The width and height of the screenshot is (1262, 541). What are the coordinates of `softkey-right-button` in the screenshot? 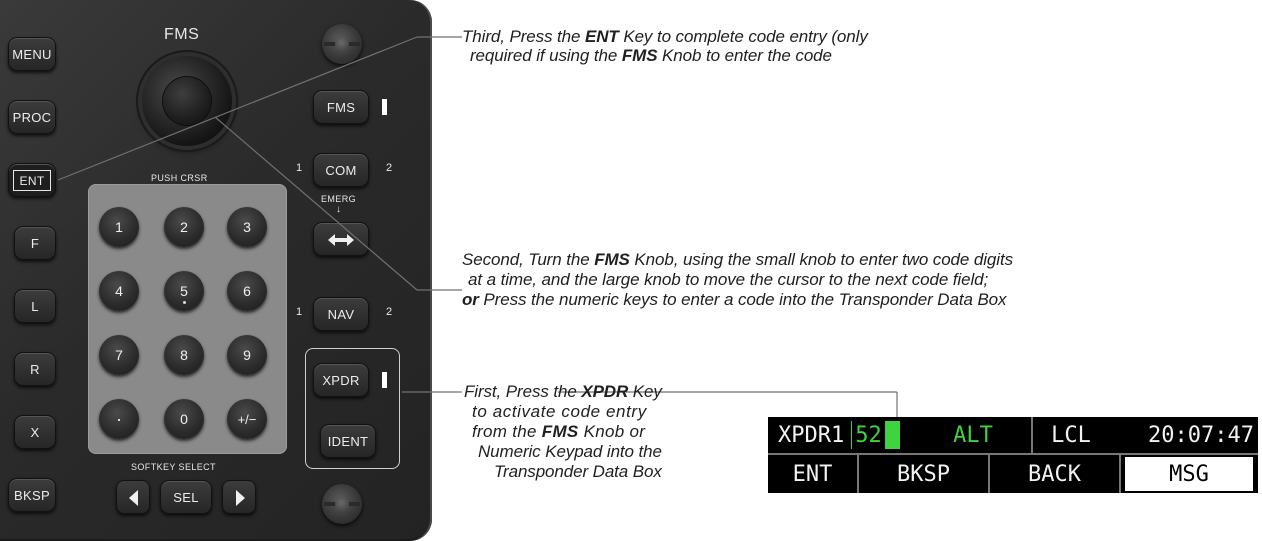 It's located at (239, 497).